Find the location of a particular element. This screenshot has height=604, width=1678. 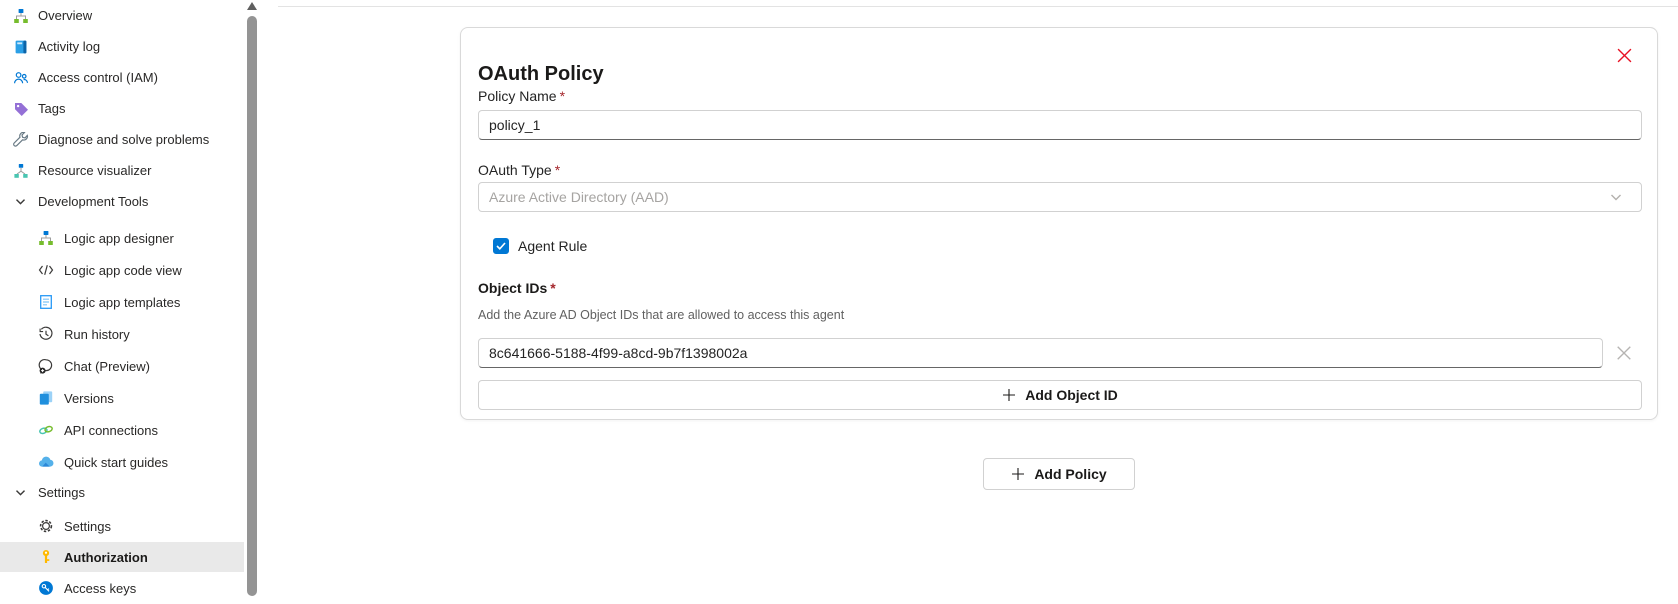

sidebar-item-access-keys: Access keys is located at coordinates (122, 588).